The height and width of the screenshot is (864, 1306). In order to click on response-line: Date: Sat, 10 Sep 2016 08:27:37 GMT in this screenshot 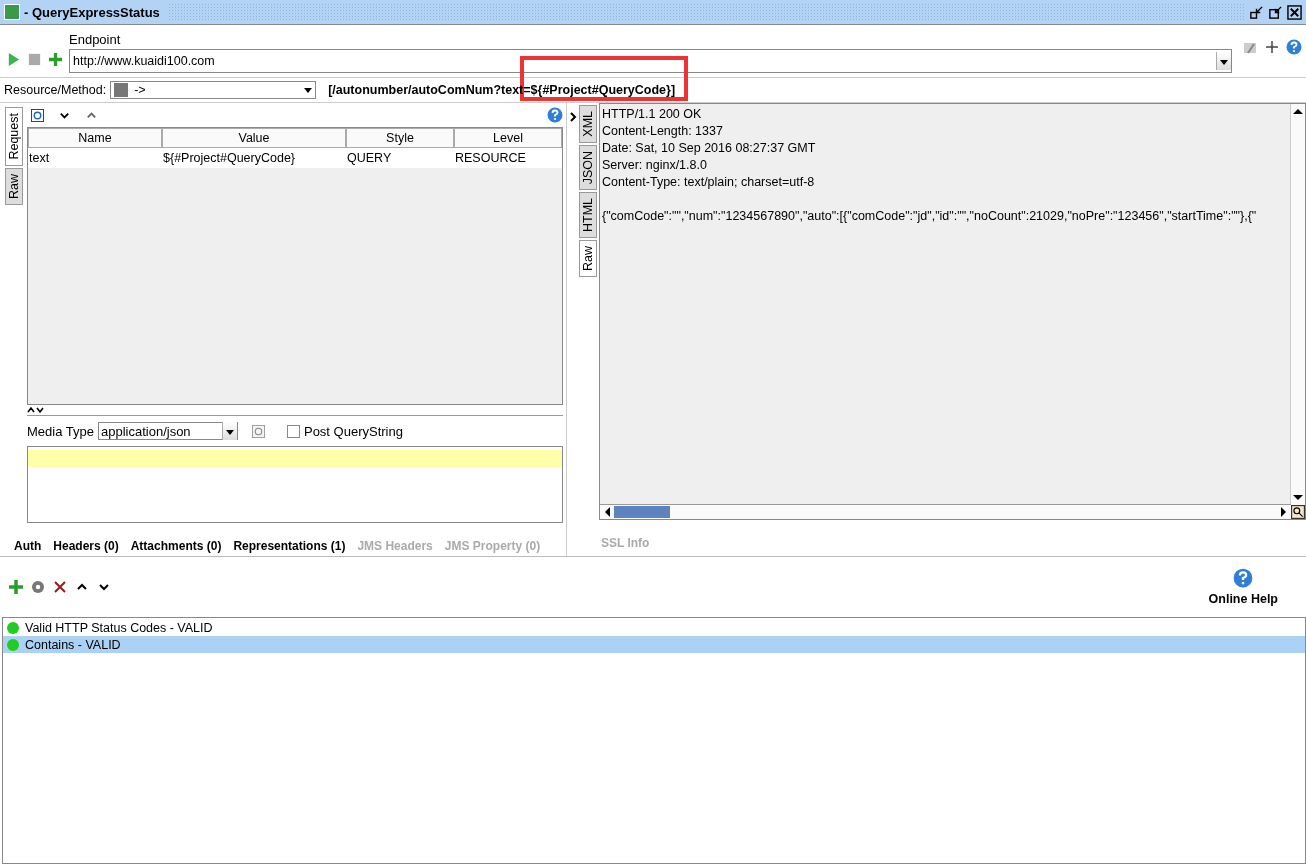, I will do `click(709, 148)`.